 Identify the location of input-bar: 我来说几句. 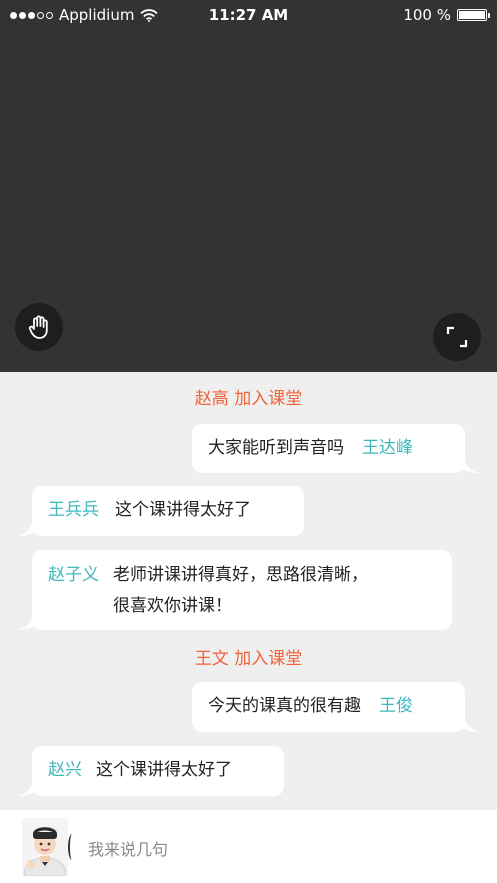
(248, 846).